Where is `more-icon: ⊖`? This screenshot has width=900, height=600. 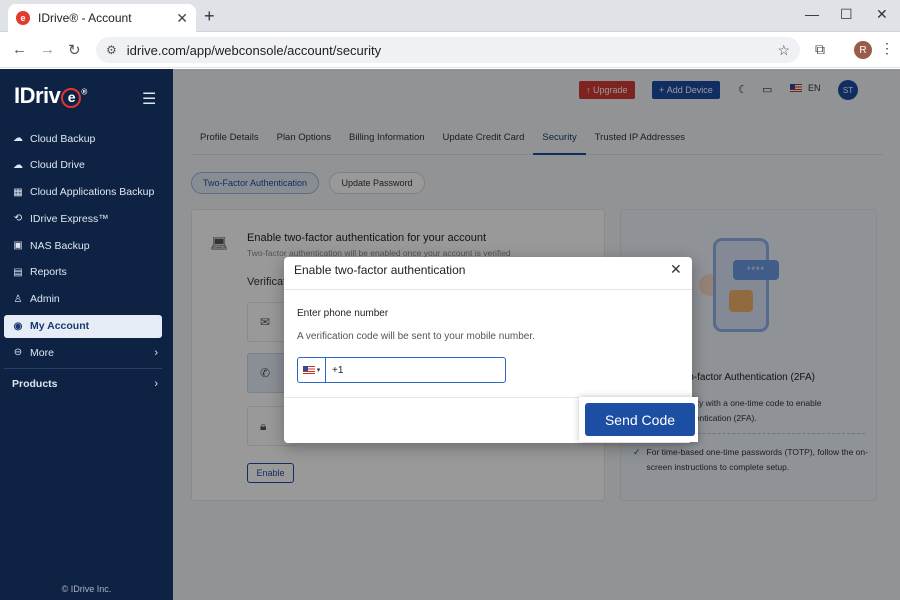
more-icon: ⊖ is located at coordinates (18, 353).